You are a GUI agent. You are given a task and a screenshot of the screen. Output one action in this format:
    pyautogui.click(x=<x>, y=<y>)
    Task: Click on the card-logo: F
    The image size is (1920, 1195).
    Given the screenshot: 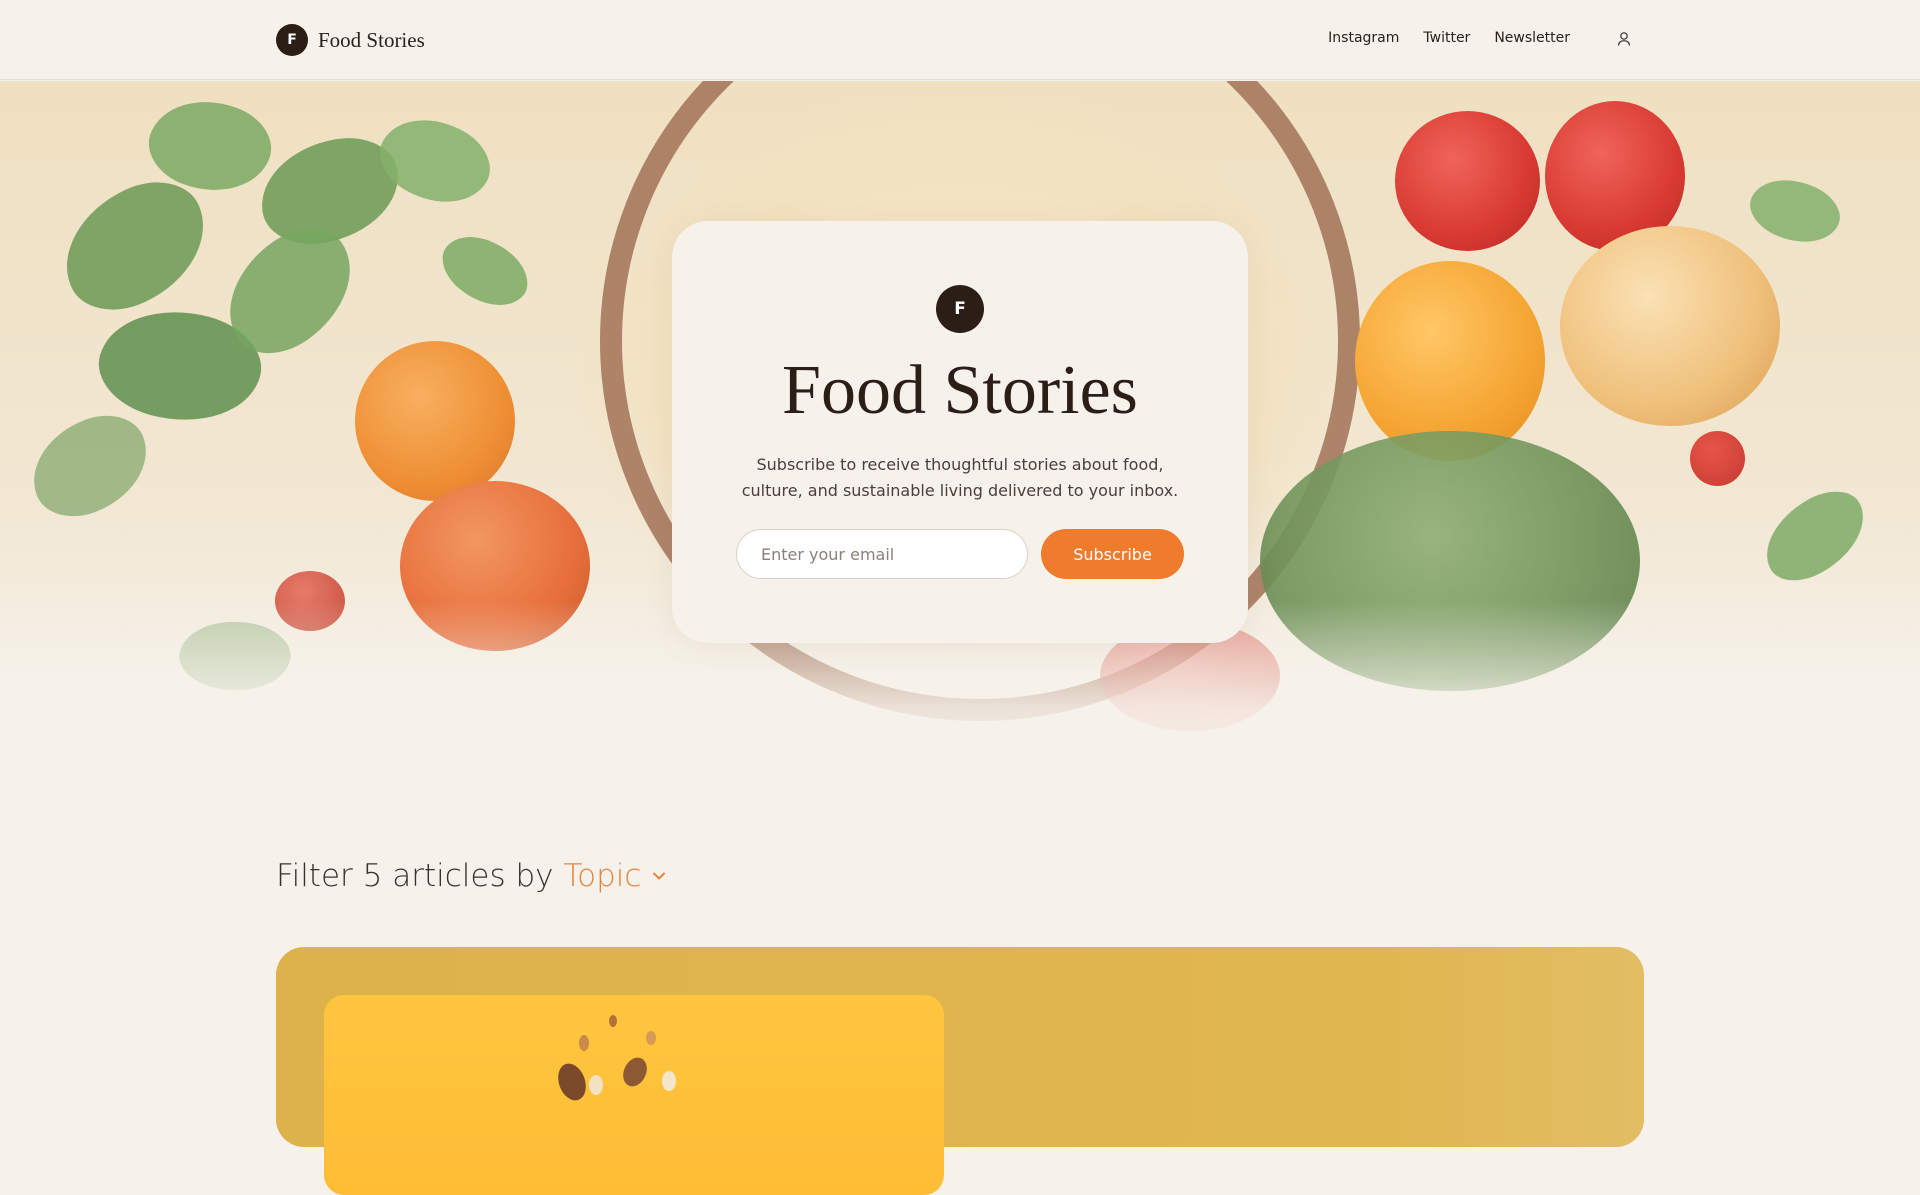 What is the action you would take?
    pyautogui.click(x=960, y=309)
    